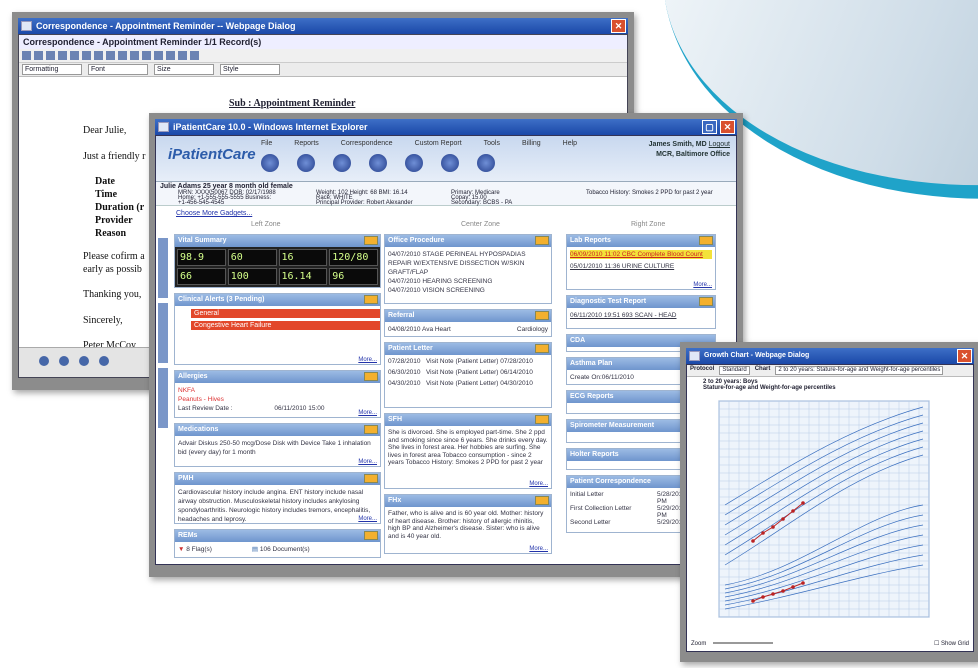 The width and height of the screenshot is (978, 668). I want to click on gadget-title: Referral, so click(401, 315).